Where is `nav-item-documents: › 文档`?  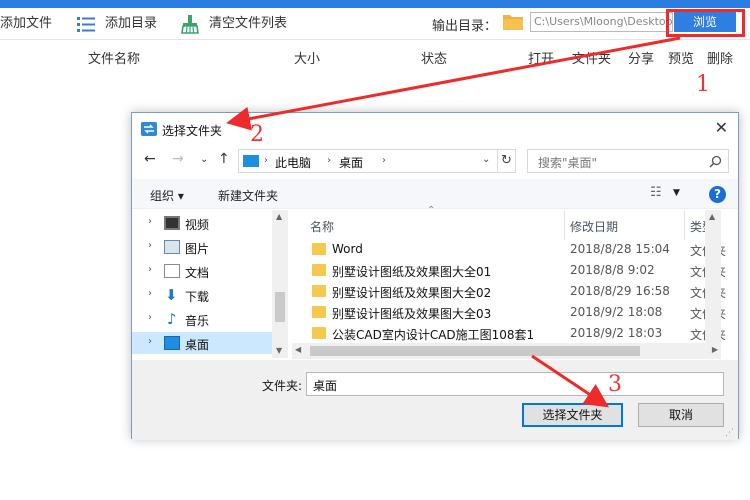 nav-item-documents: › 文档 is located at coordinates (202, 271).